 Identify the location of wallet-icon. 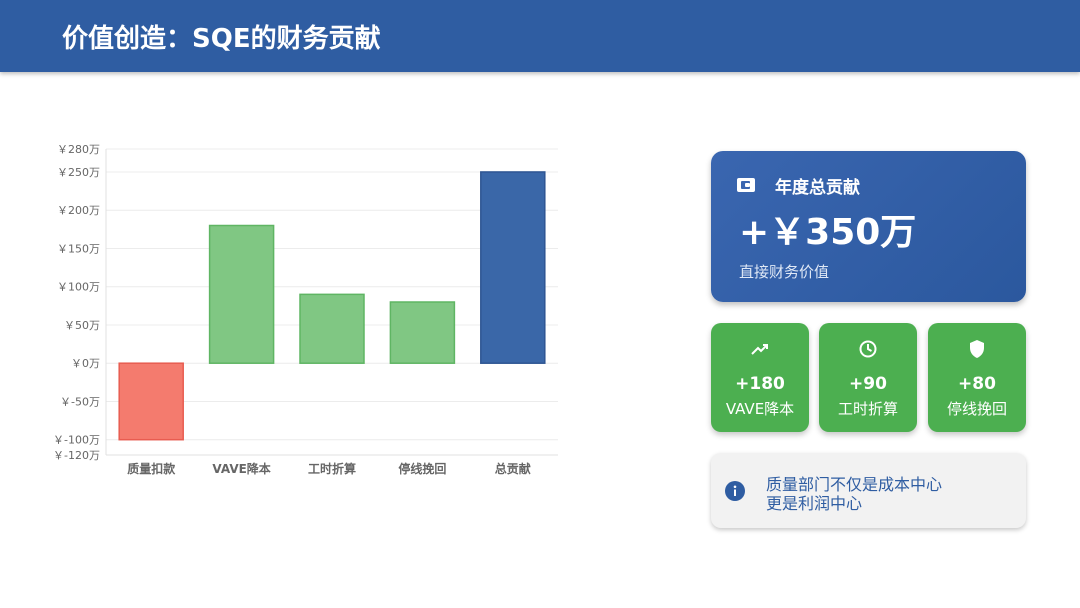
(746, 185).